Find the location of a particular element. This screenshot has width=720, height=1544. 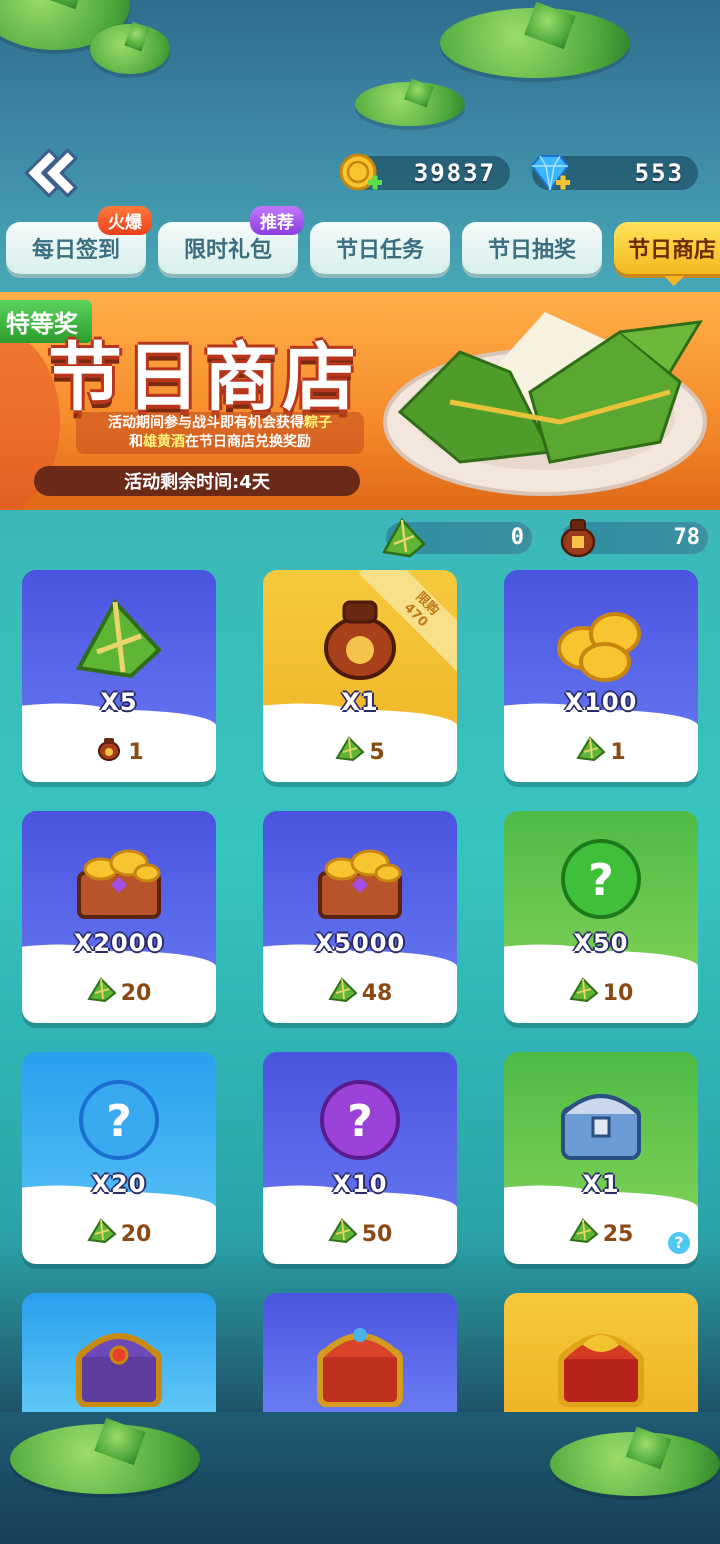

tab-festival-tasks: 节日任务 is located at coordinates (380, 248).